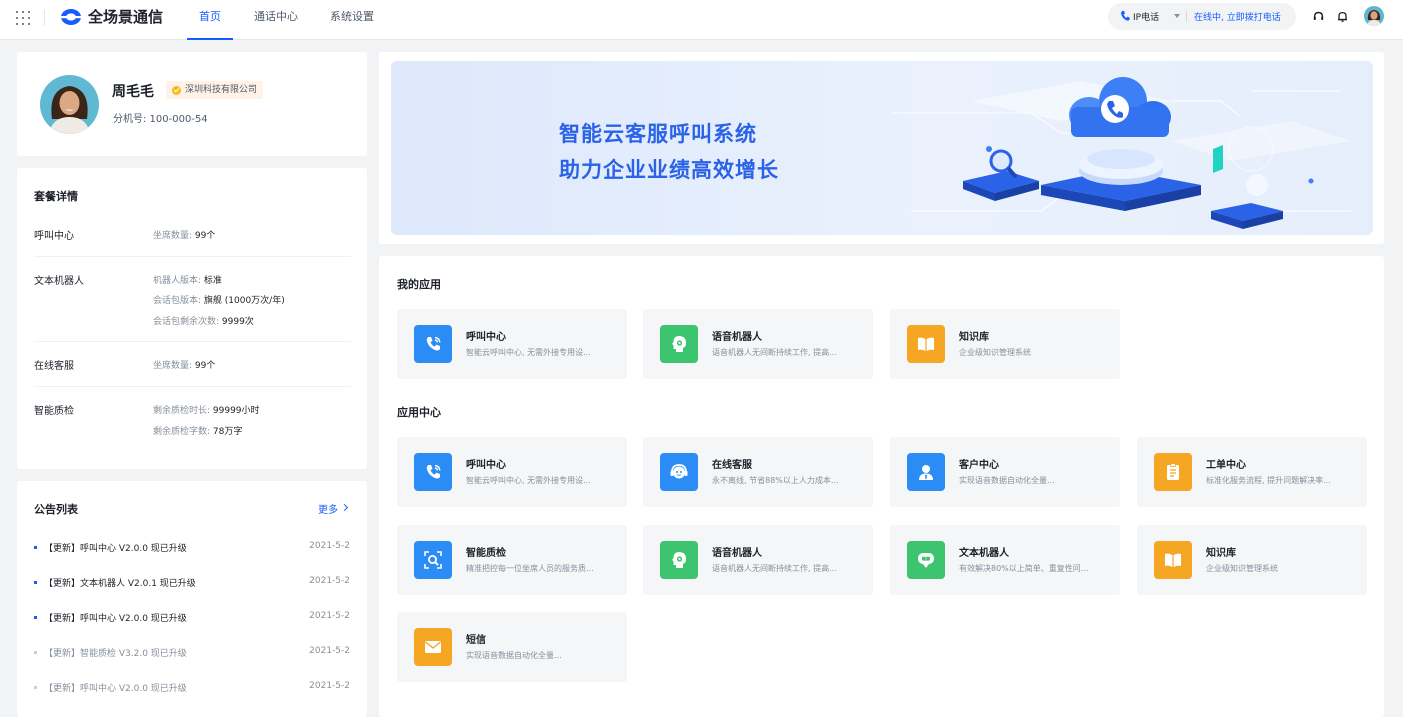  Describe the element at coordinates (1342, 16) in the screenshot. I see `bell-icon` at that location.